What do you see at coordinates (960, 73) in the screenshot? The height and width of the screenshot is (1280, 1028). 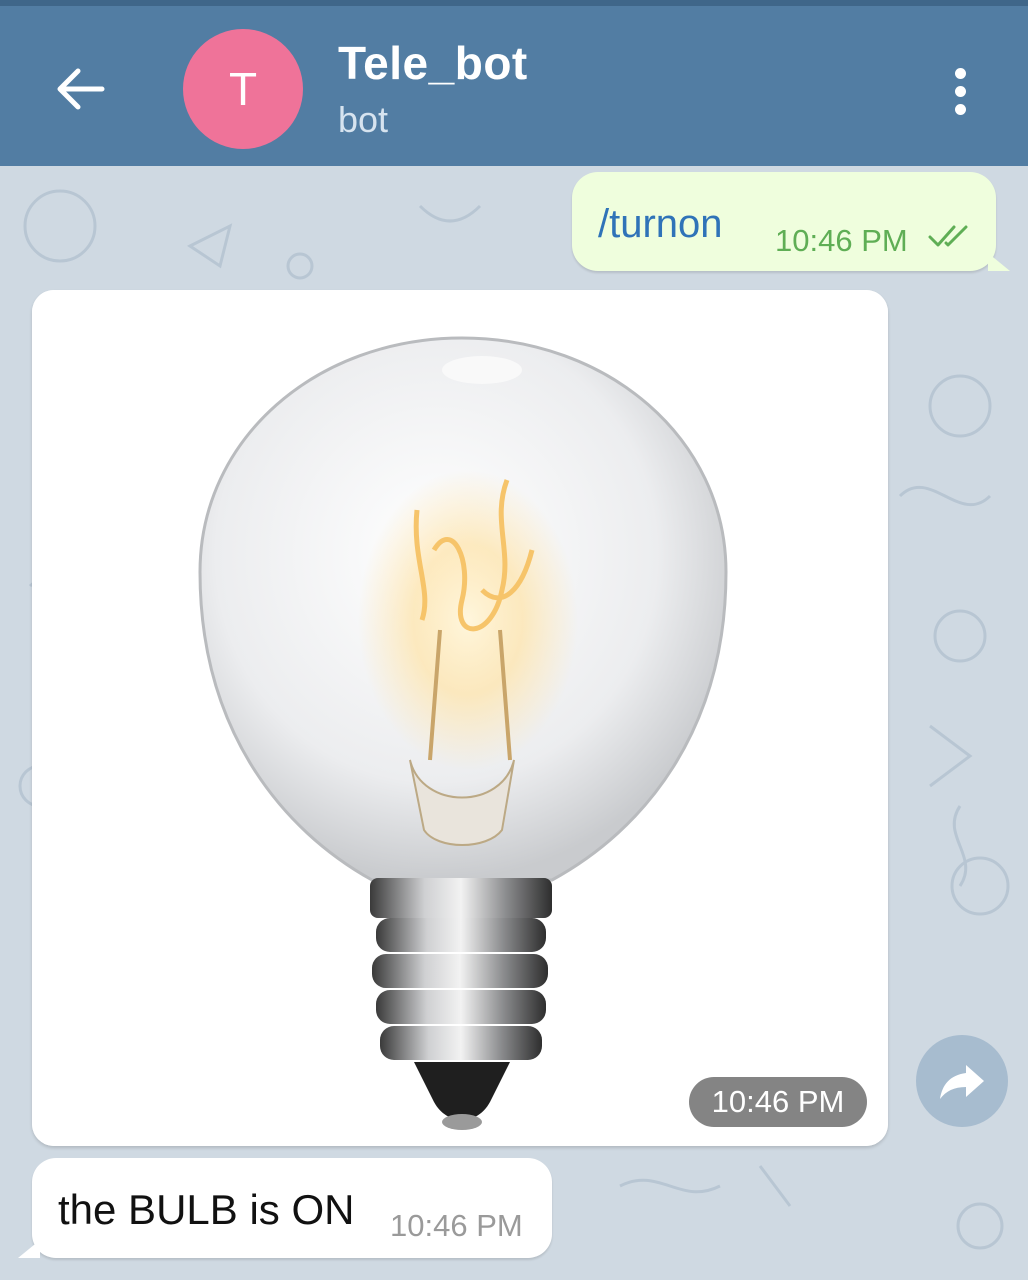 I see `more-vertical-icon` at bounding box center [960, 73].